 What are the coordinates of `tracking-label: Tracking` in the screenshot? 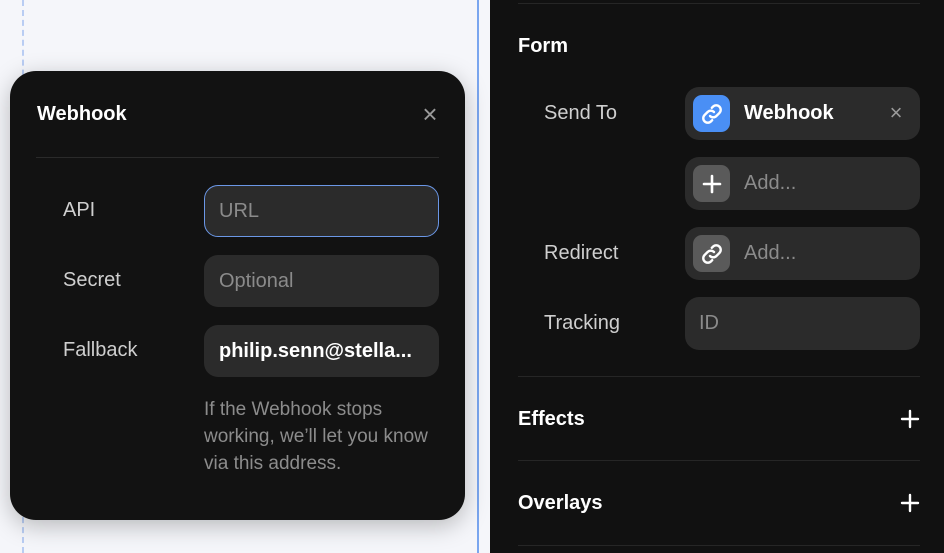 It's located at (582, 323).